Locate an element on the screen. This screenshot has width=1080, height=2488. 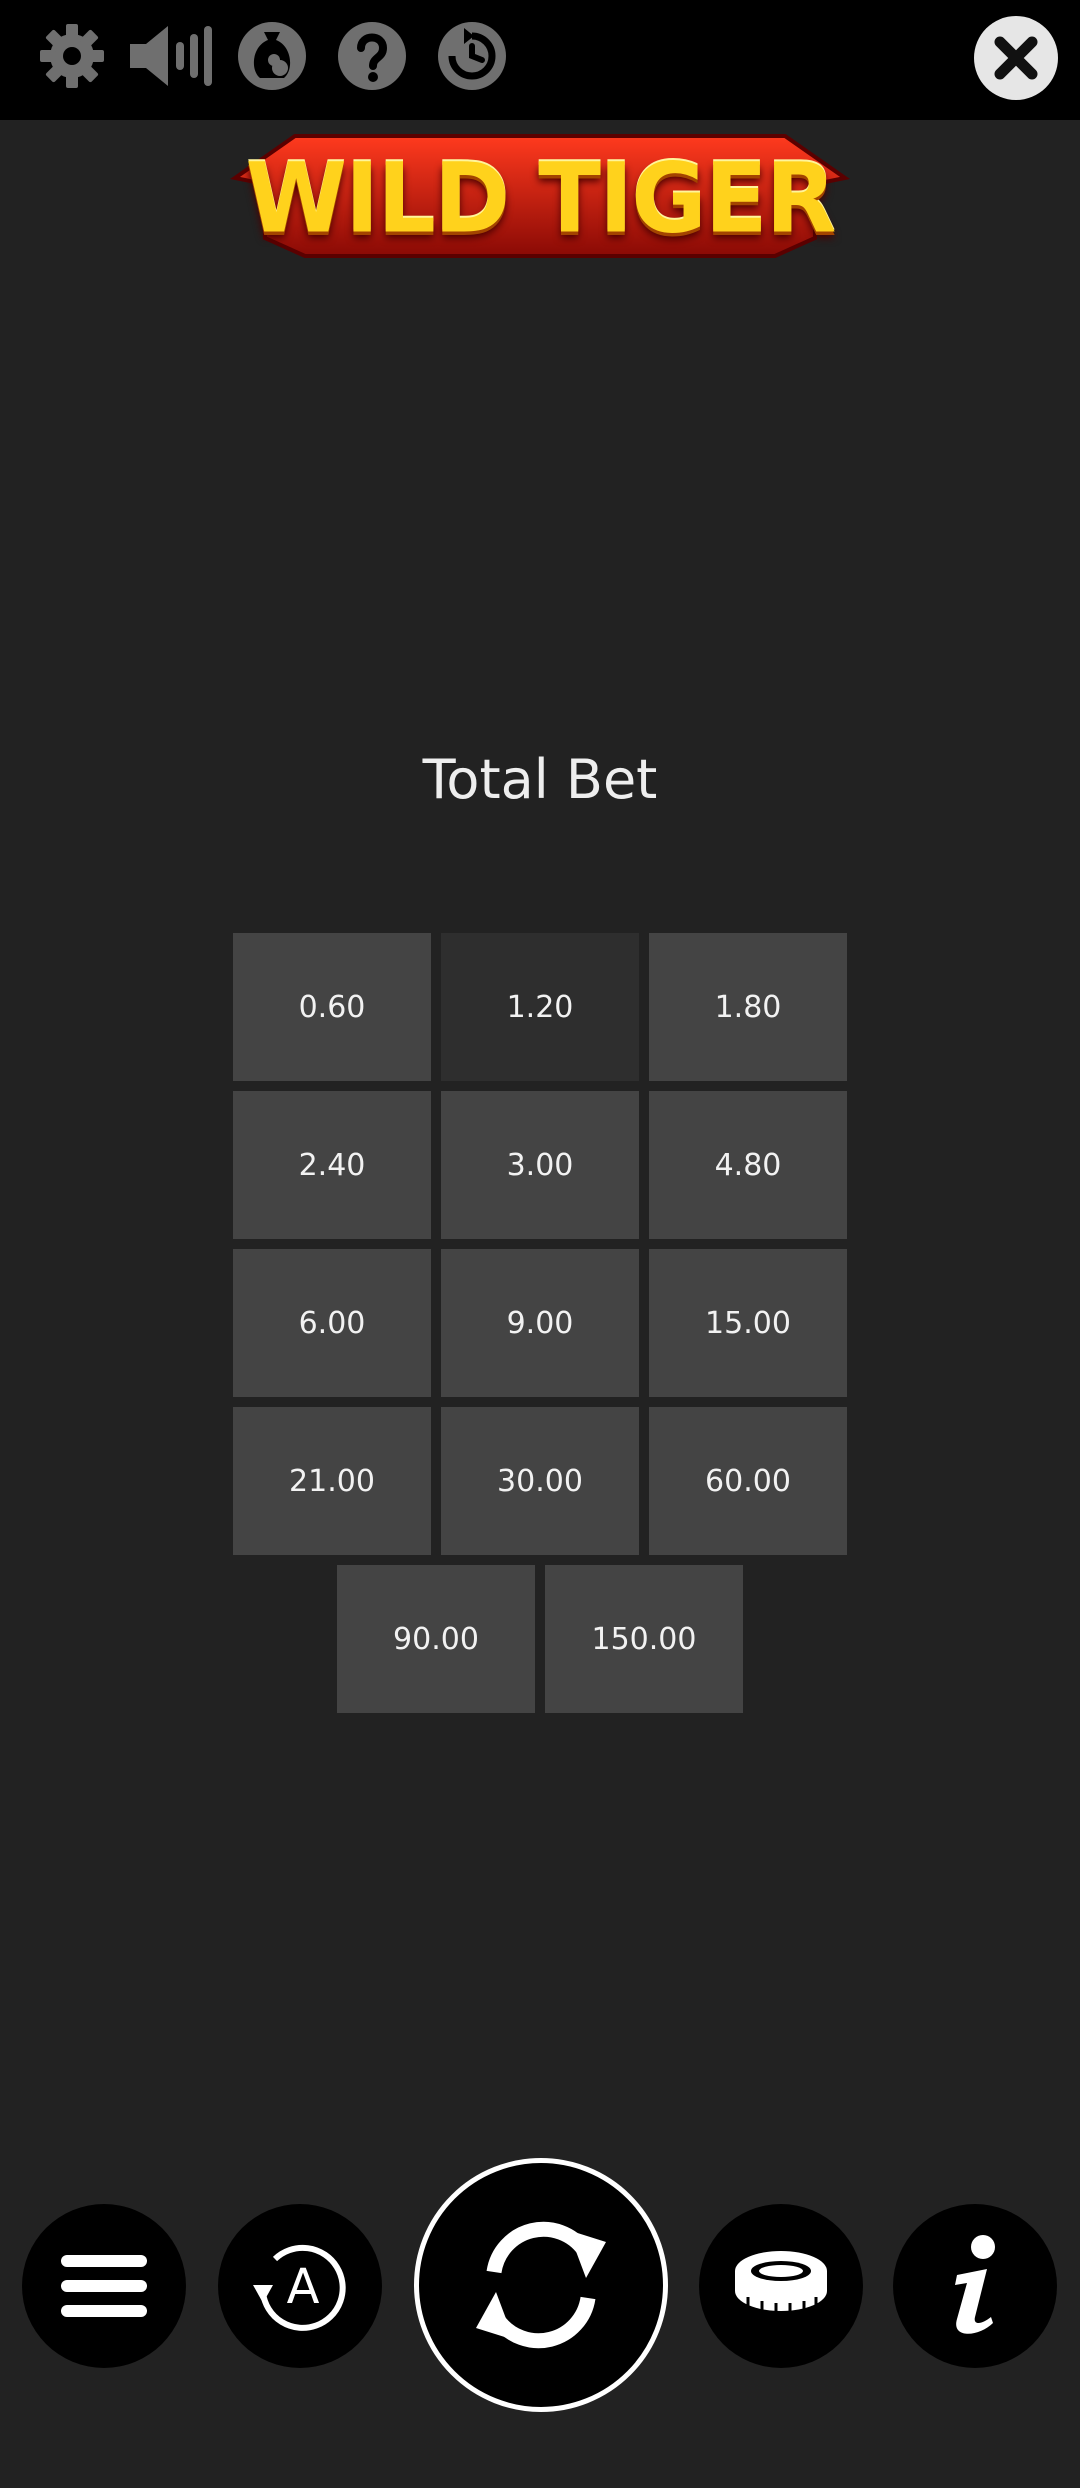
bet-option-button: 6.00 is located at coordinates (332, 1323).